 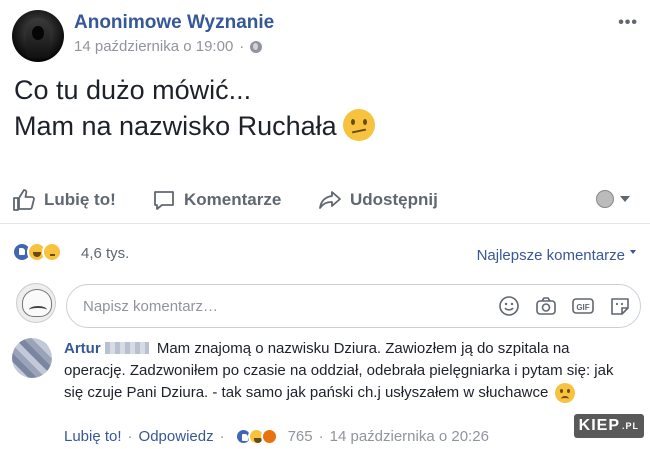 What do you see at coordinates (233, 199) in the screenshot?
I see `comment-button-label: Komentarze` at bounding box center [233, 199].